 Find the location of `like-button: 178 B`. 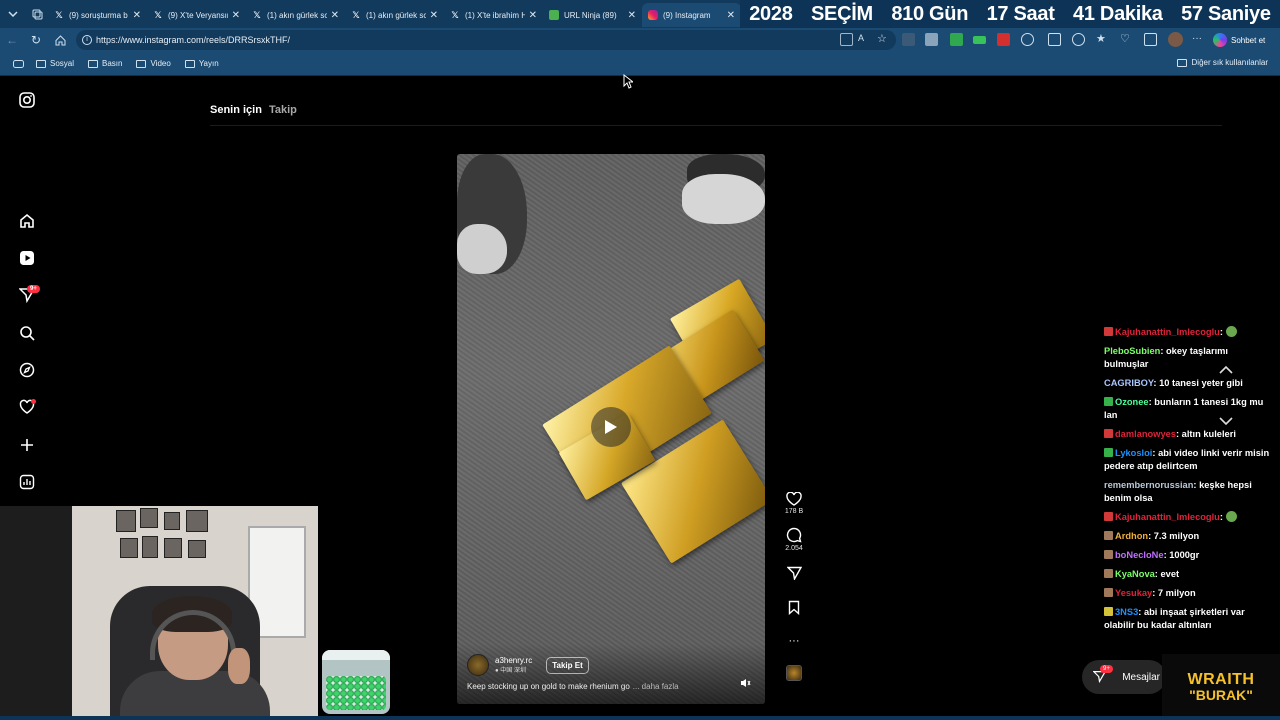

like-button: 178 B is located at coordinates (794, 503).